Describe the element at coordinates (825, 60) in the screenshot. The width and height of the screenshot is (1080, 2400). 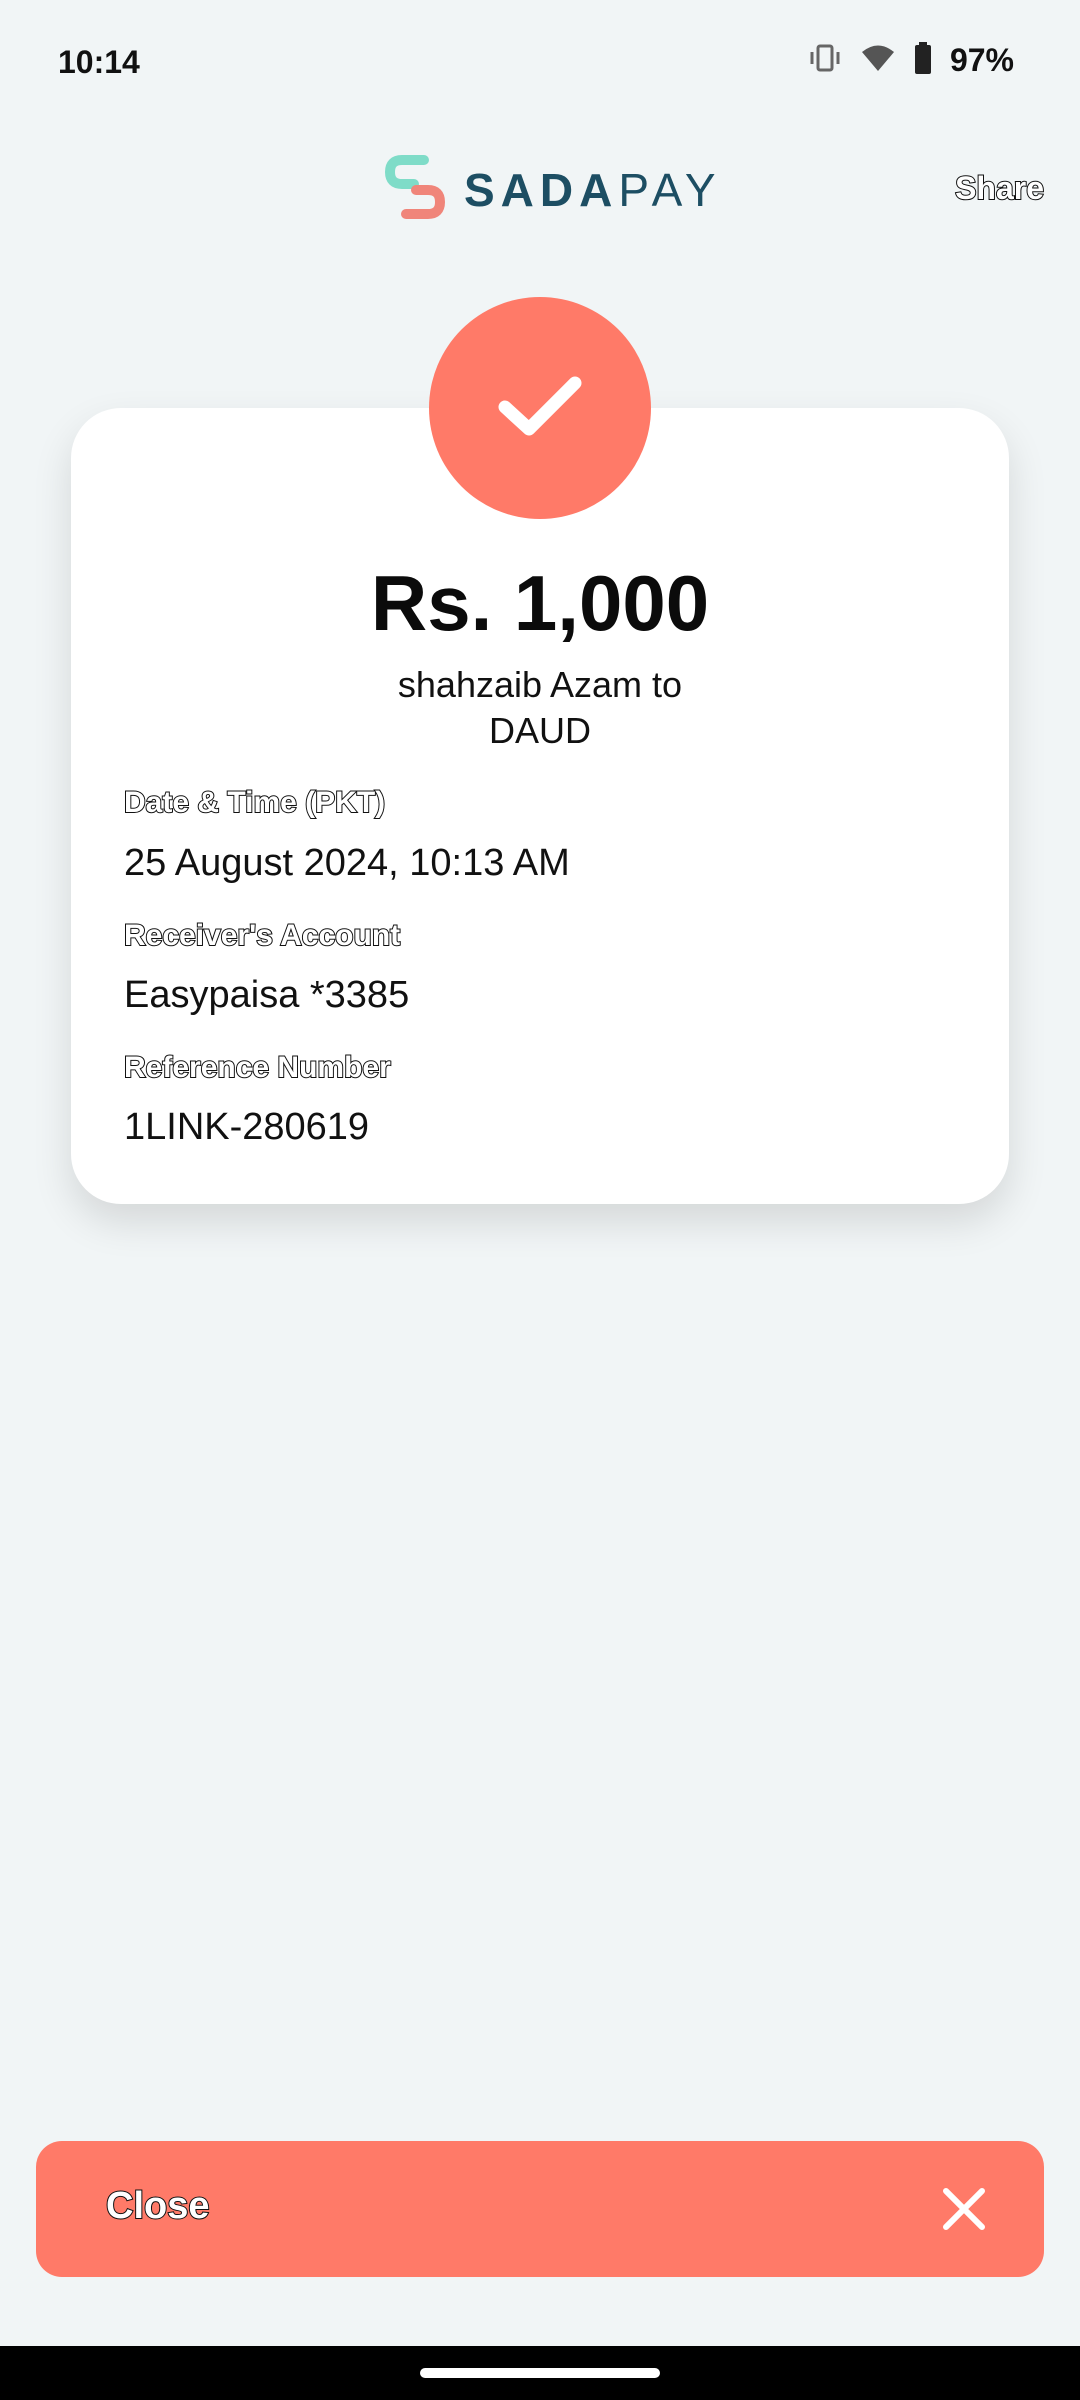
I see `vibrate-icon` at that location.